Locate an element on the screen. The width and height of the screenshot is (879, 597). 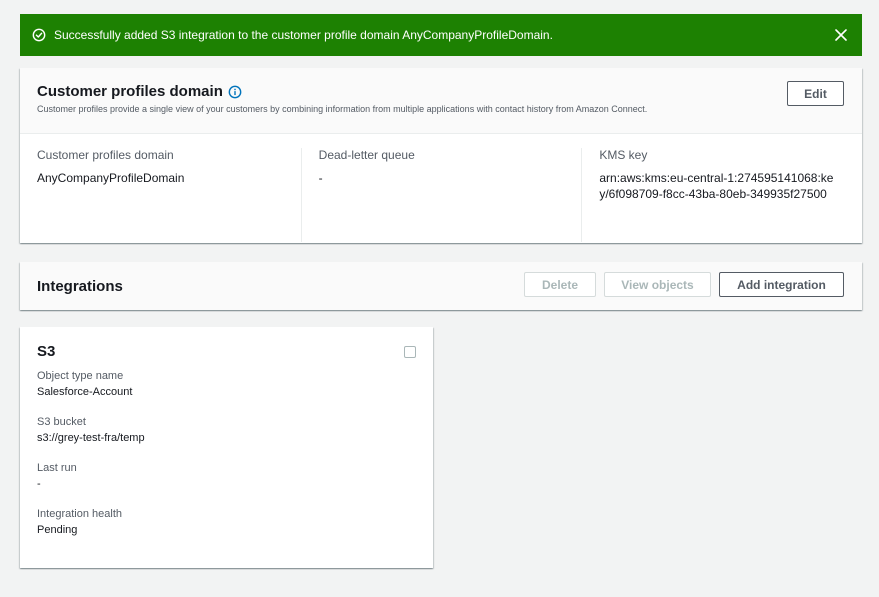
card-field-s3-bucket: S3 bucket s3://grey-test-fra/temp is located at coordinates (226, 430).